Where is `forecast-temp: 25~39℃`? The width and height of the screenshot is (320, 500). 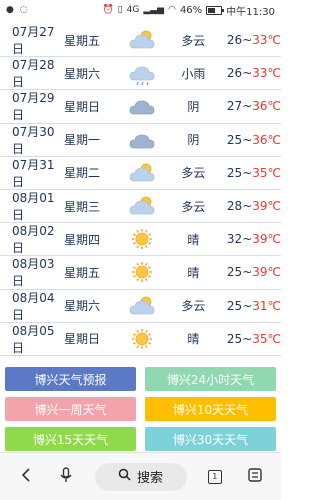 forecast-temp: 25~39℃ is located at coordinates (253, 272).